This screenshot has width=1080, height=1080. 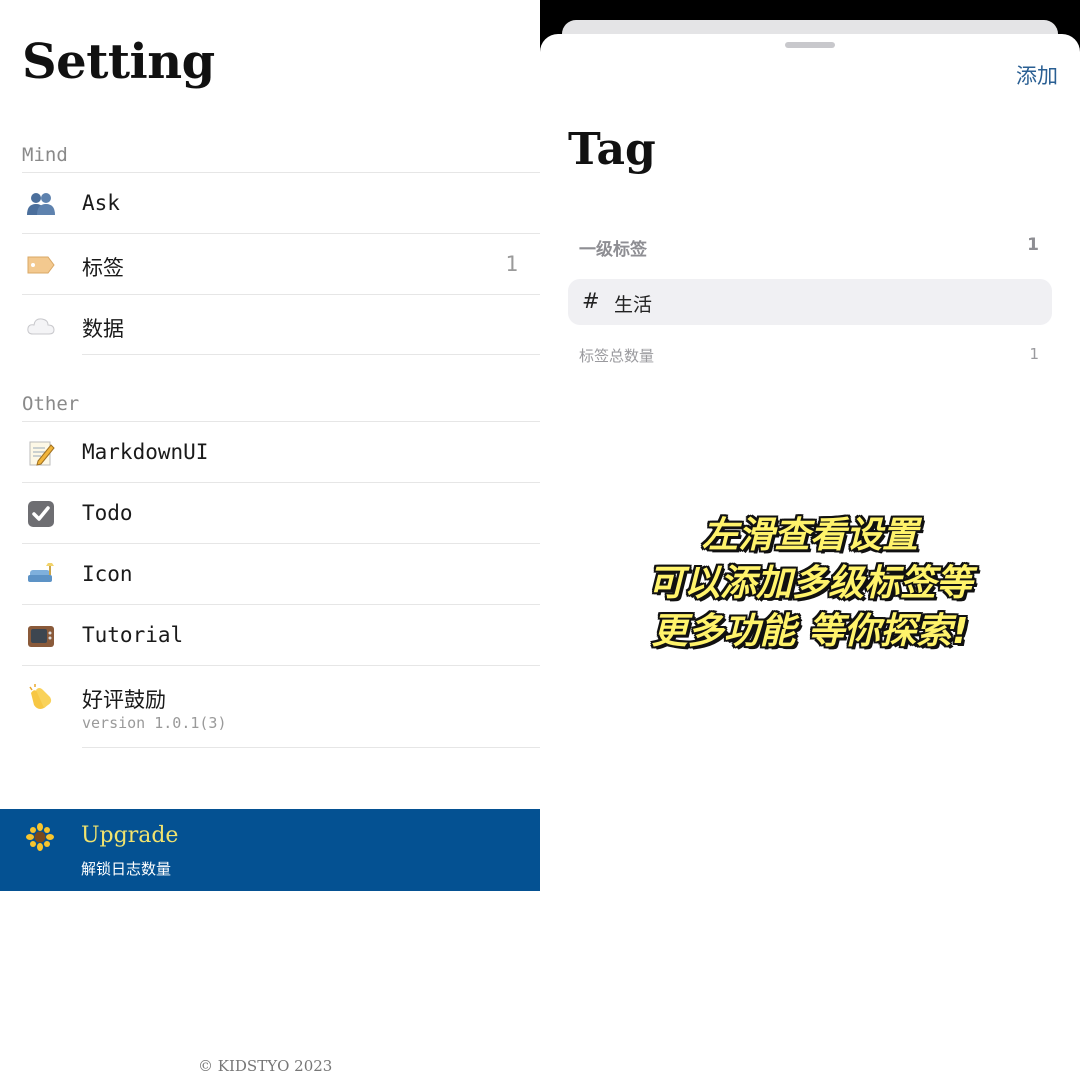 I want to click on section-label-other: Other, so click(x=51, y=404).